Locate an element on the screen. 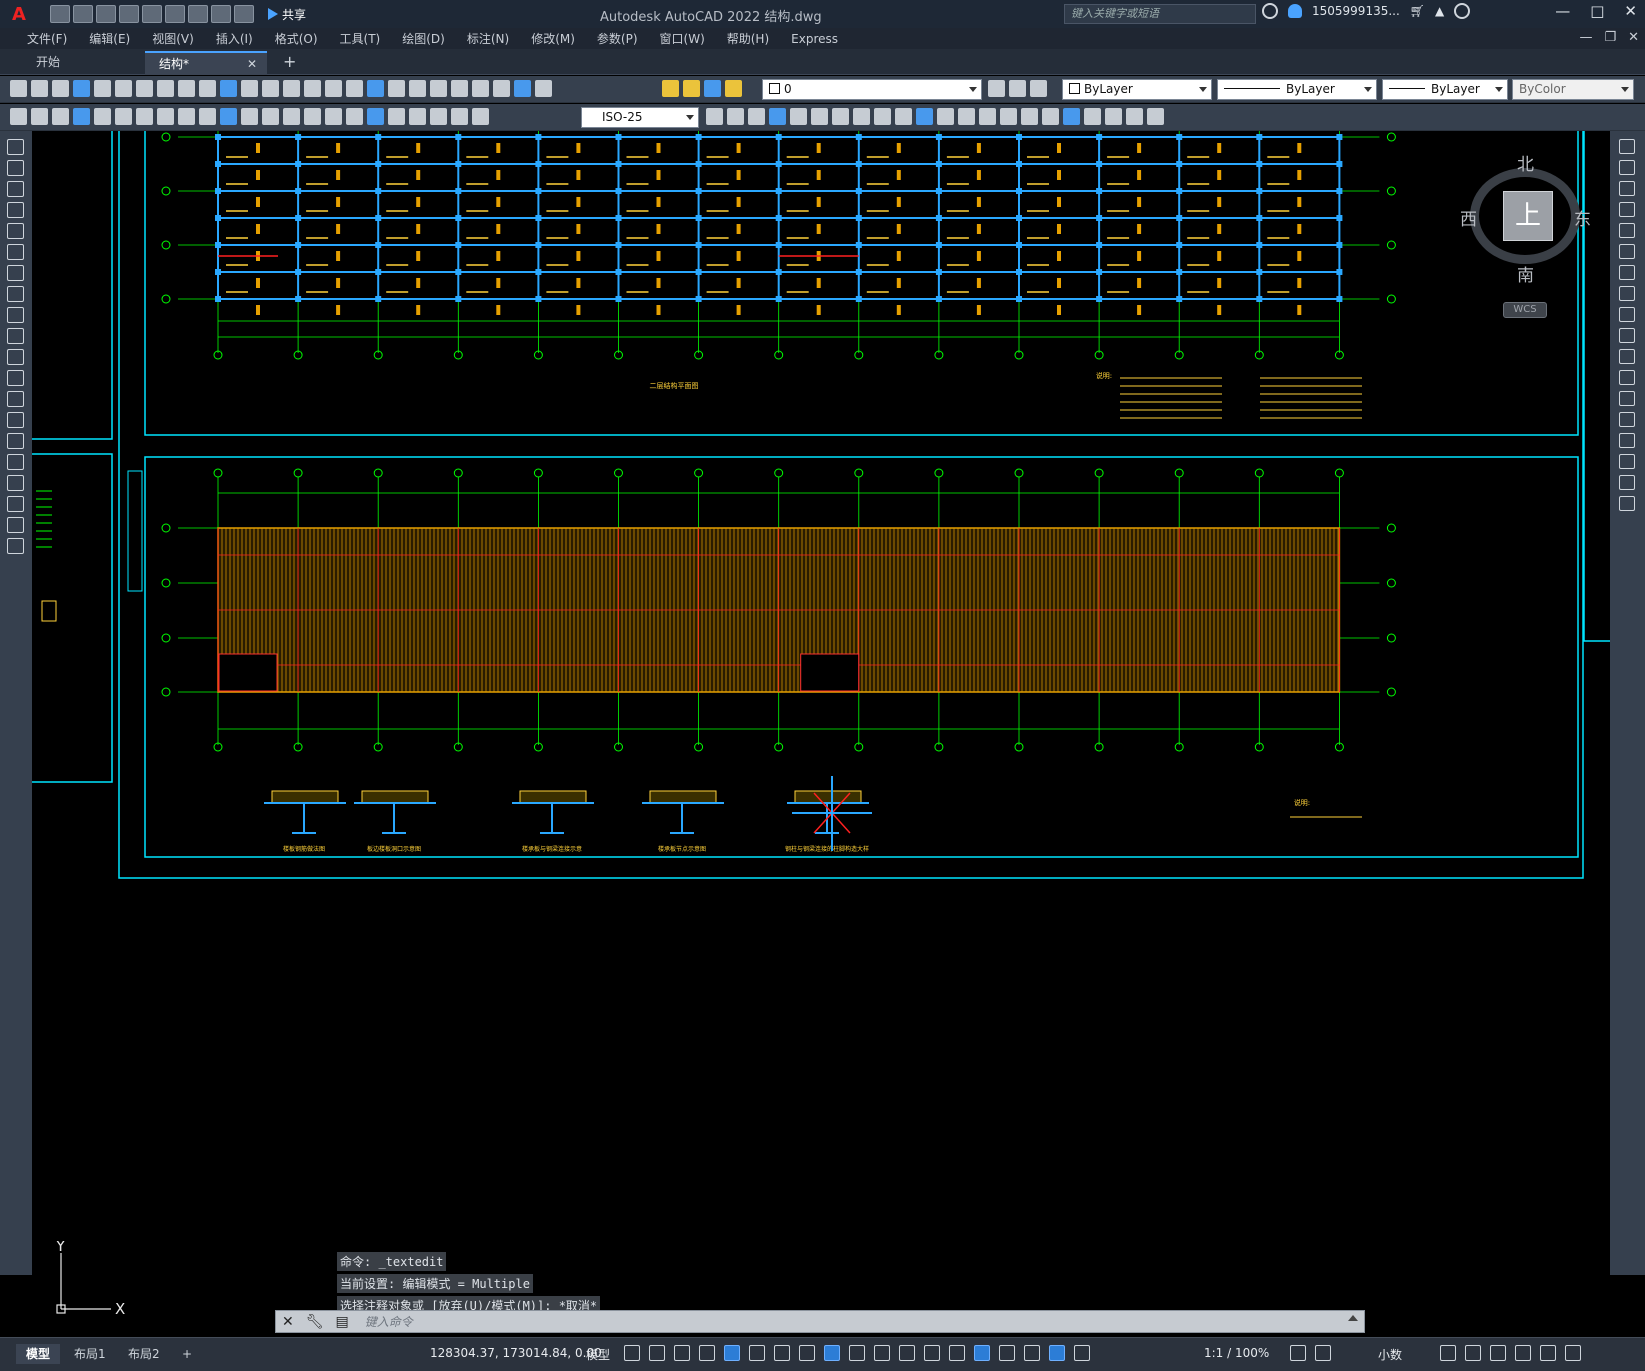 This screenshot has height=1371, width=1645. cut-icon is located at coordinates (165, 88).